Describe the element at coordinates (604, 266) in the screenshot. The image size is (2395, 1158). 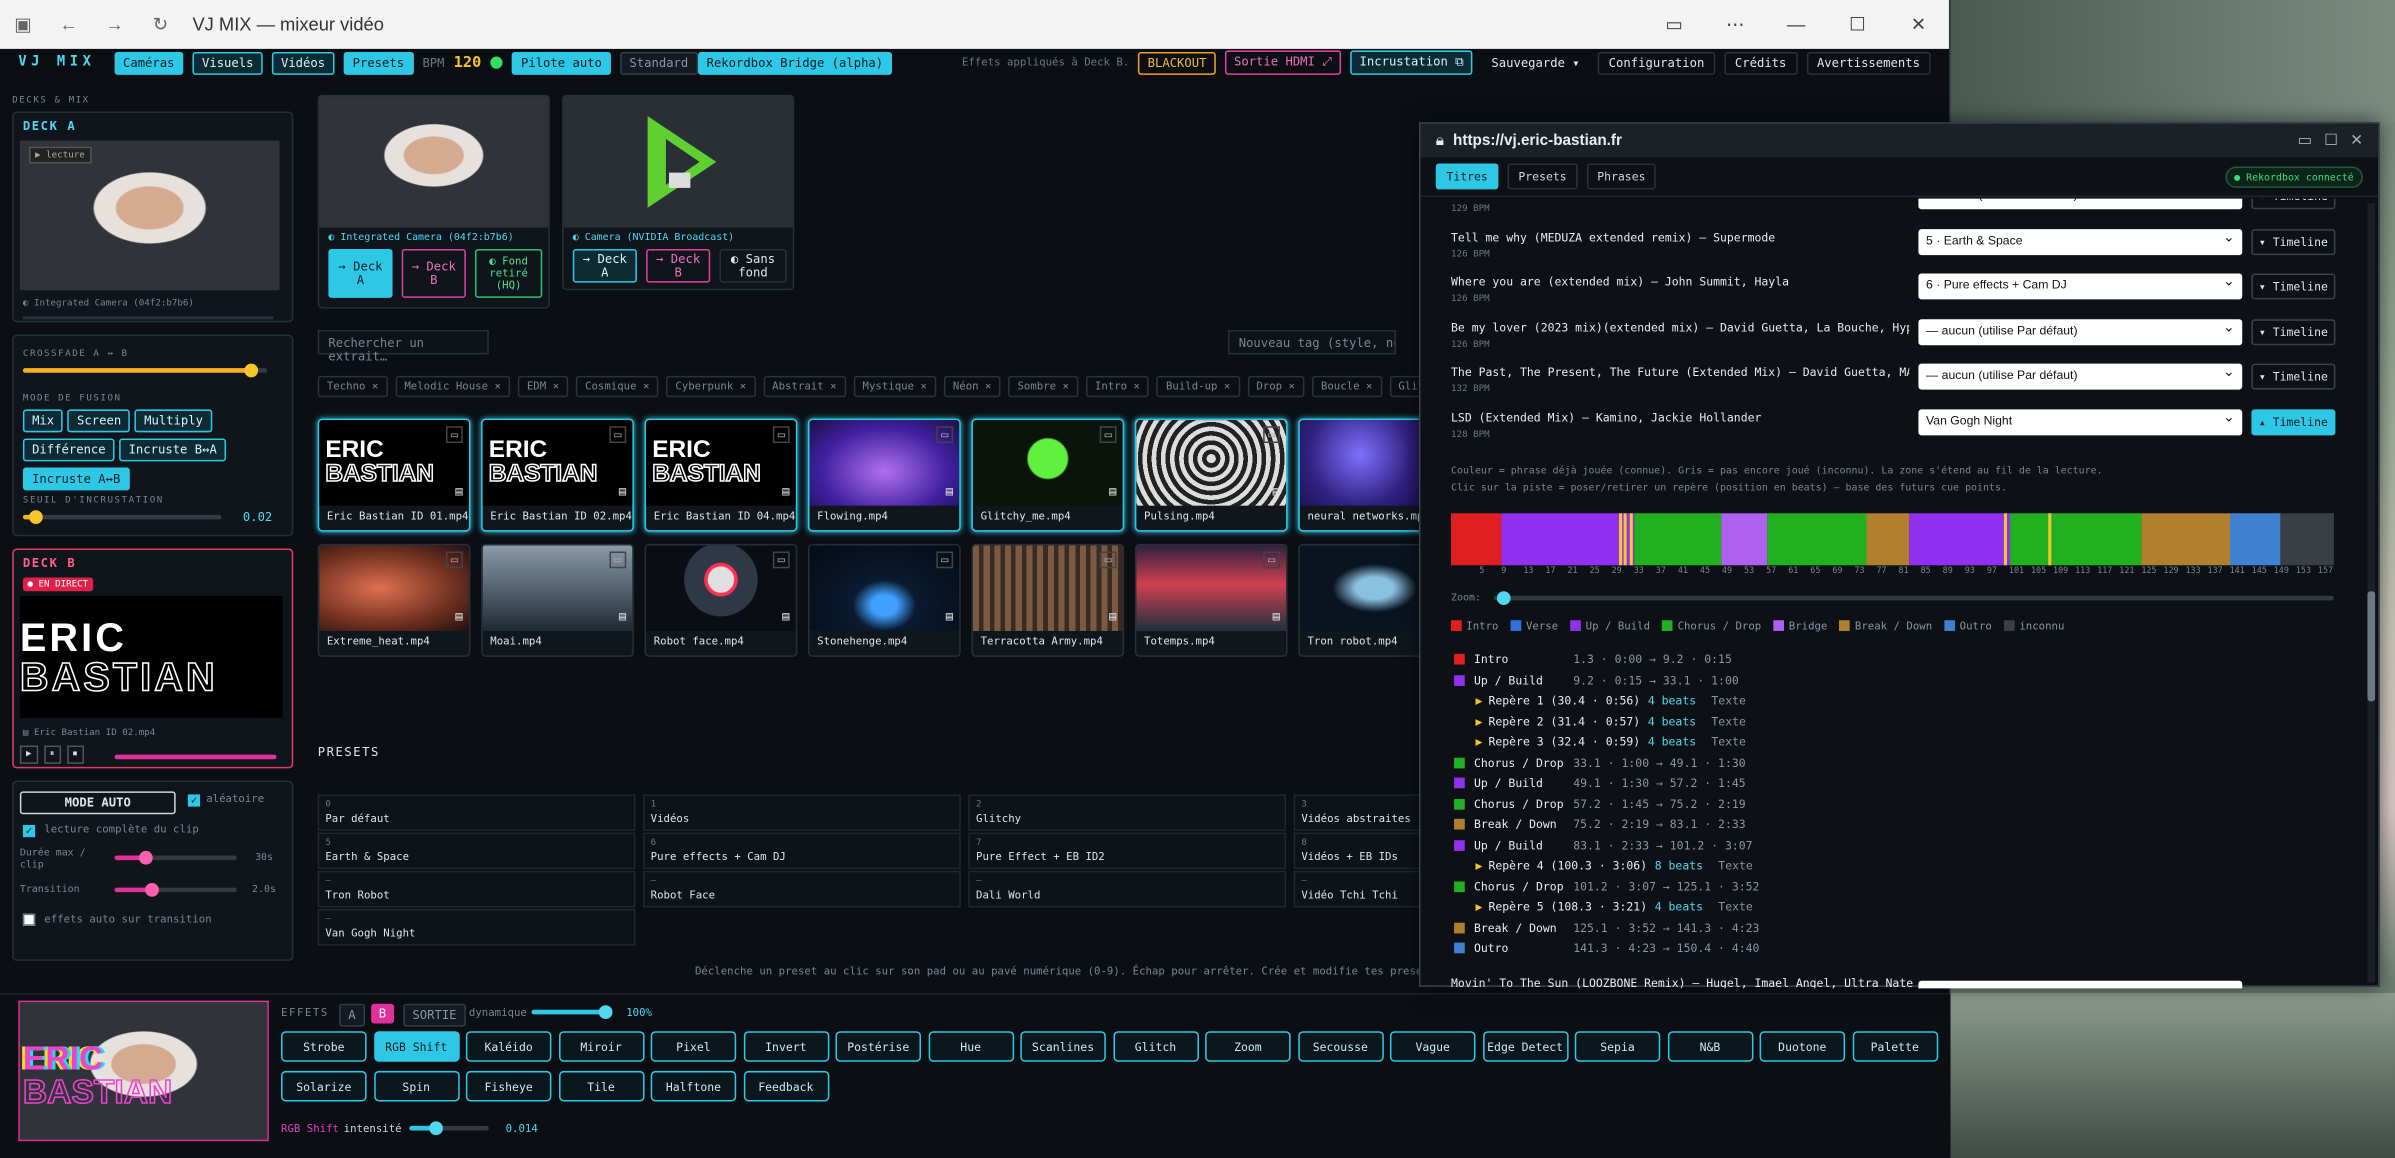
I see `source-2-deck-a: → Deck A` at that location.